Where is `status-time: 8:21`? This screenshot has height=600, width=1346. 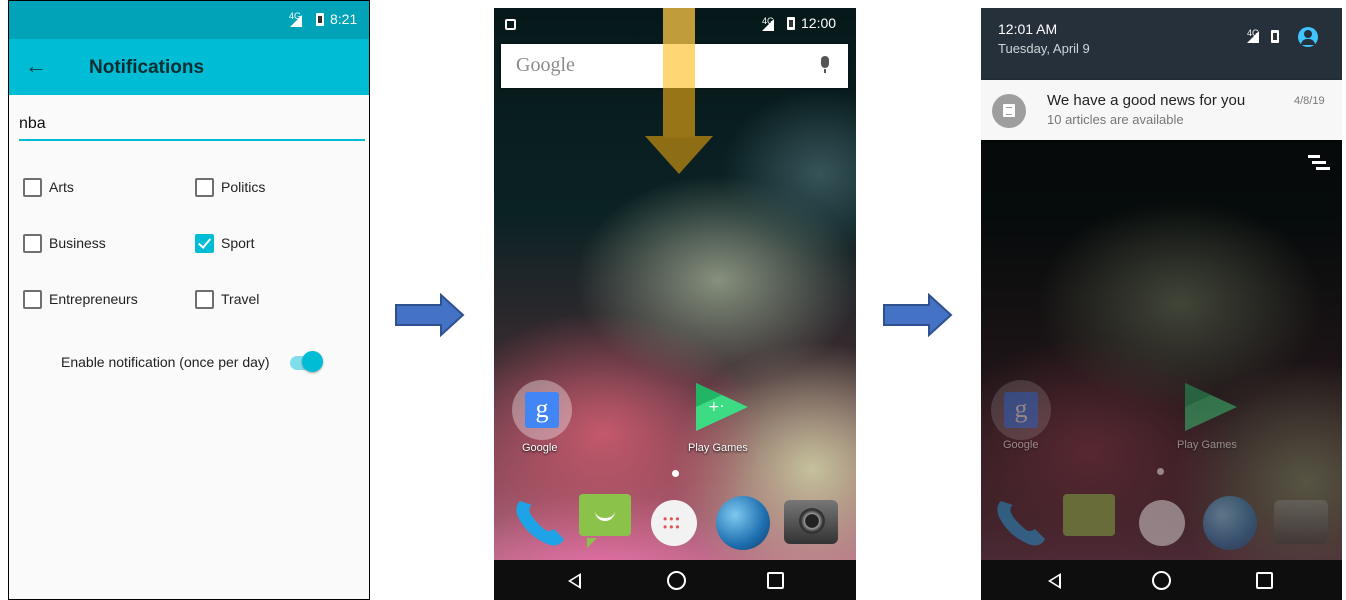
status-time: 8:21 is located at coordinates (344, 19).